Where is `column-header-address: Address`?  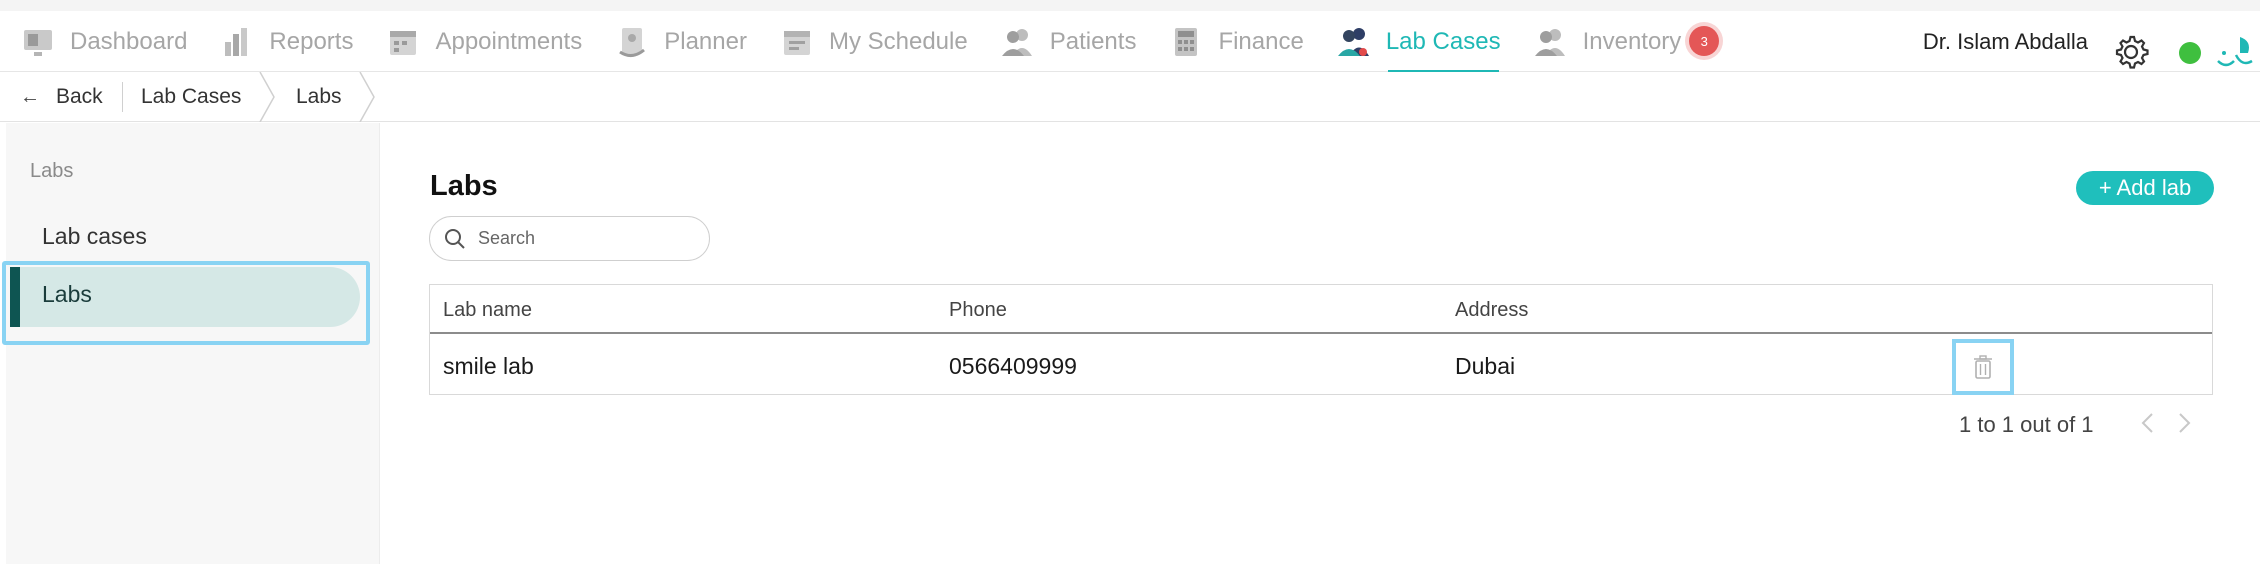
column-header-address: Address is located at coordinates (1491, 310).